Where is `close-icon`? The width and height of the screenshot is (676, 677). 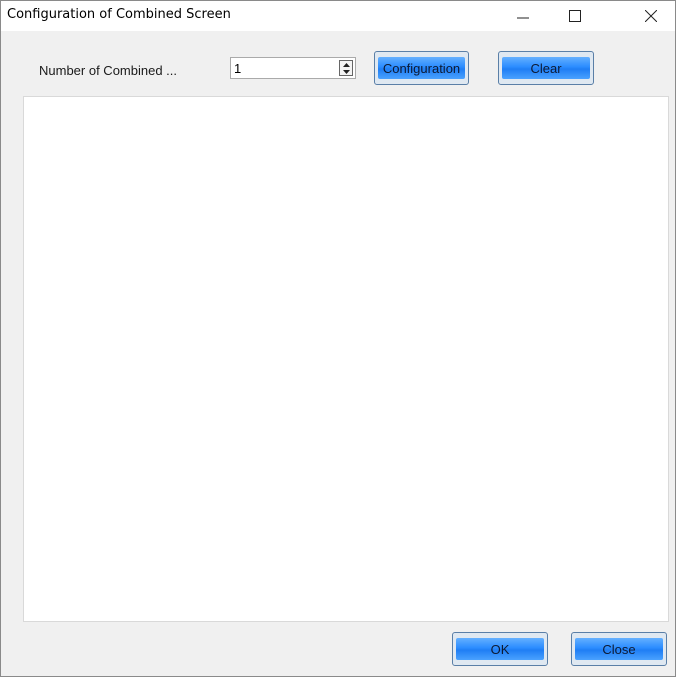
close-icon is located at coordinates (651, 16).